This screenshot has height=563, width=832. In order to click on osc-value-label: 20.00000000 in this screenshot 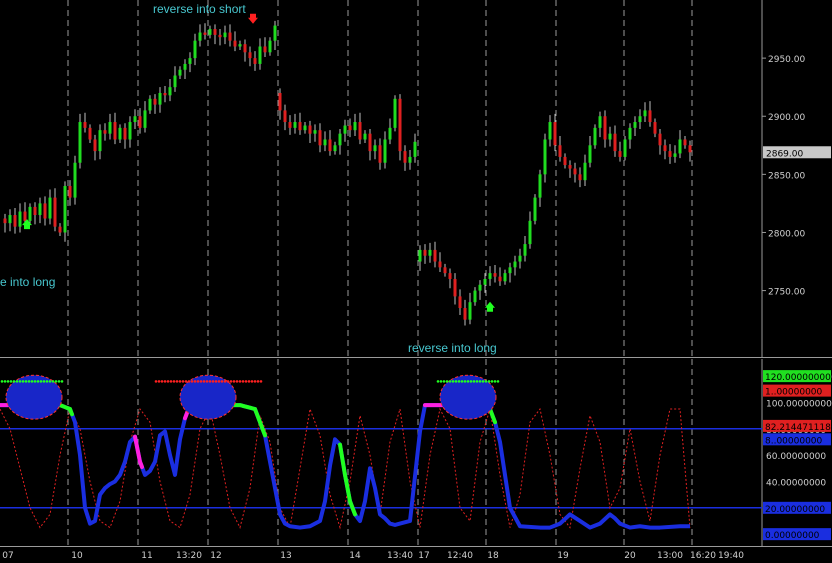, I will do `click(795, 510)`.